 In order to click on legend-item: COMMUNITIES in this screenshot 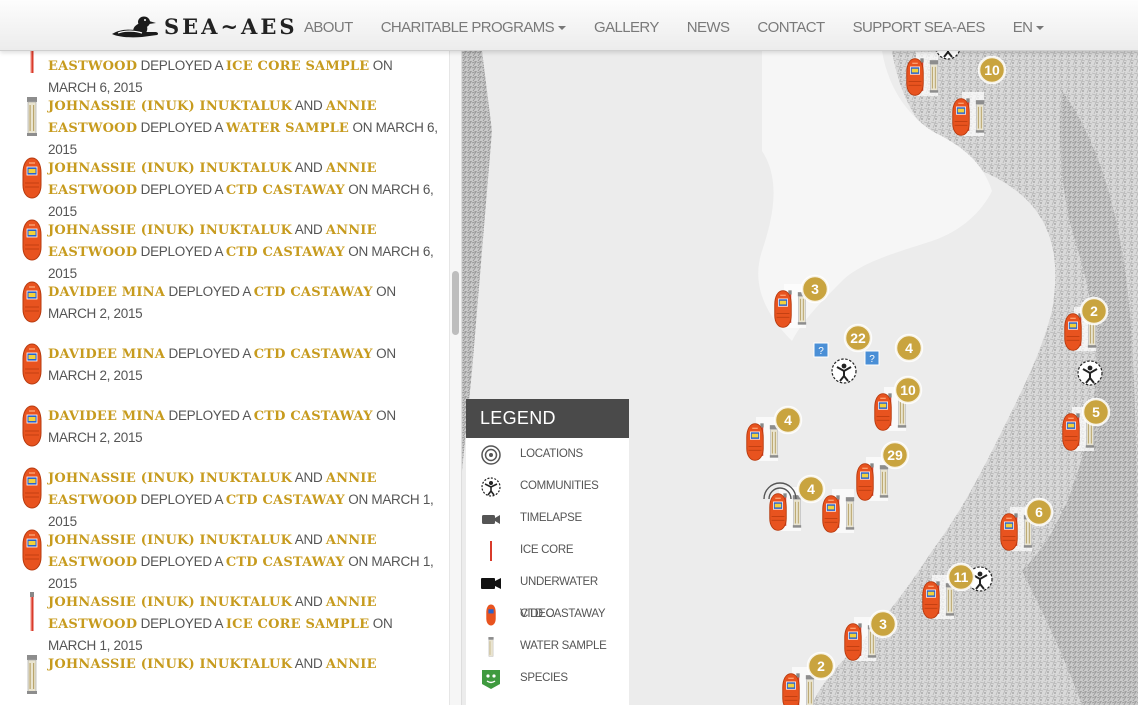, I will do `click(547, 486)`.